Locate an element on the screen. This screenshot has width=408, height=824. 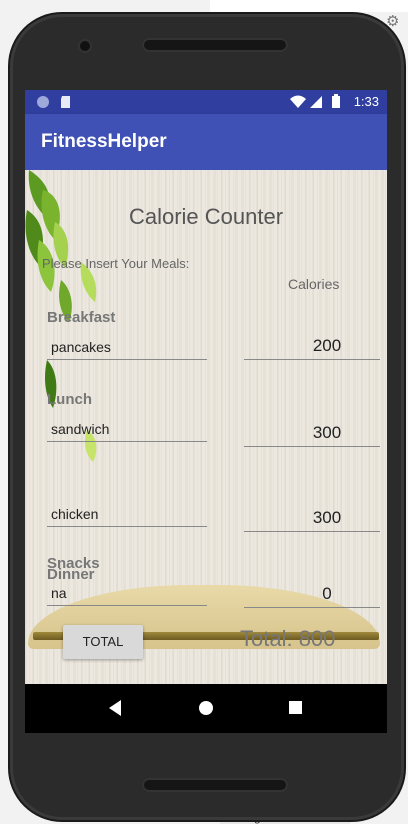
ide-background-top is located at coordinates (309, 6).